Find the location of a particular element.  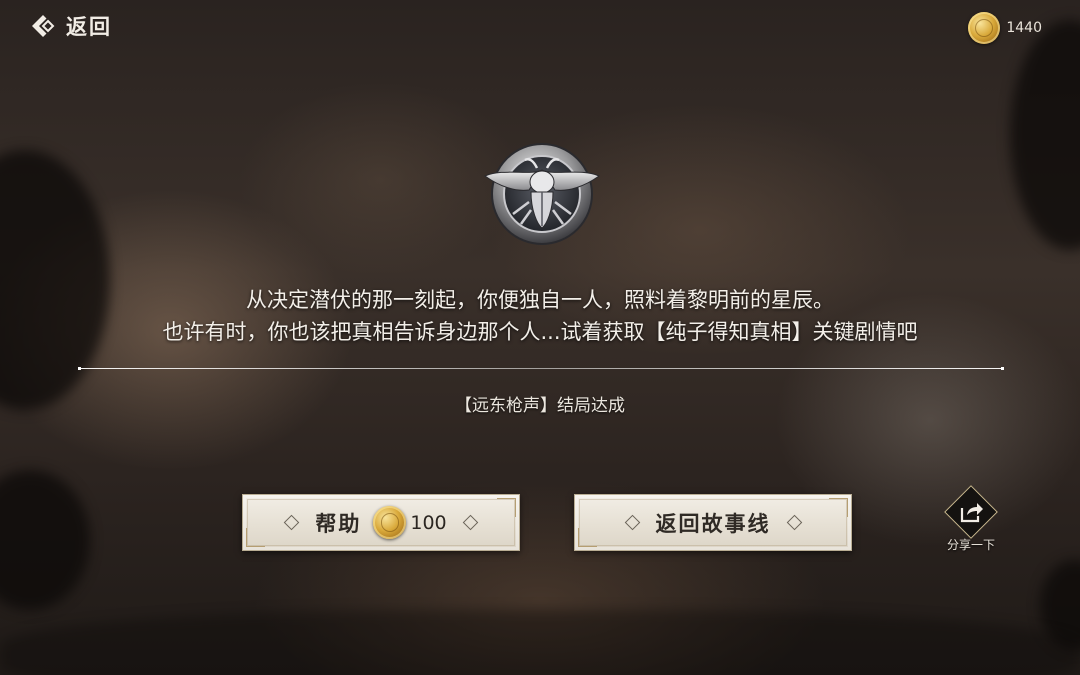

share-icon is located at coordinates (971, 513).